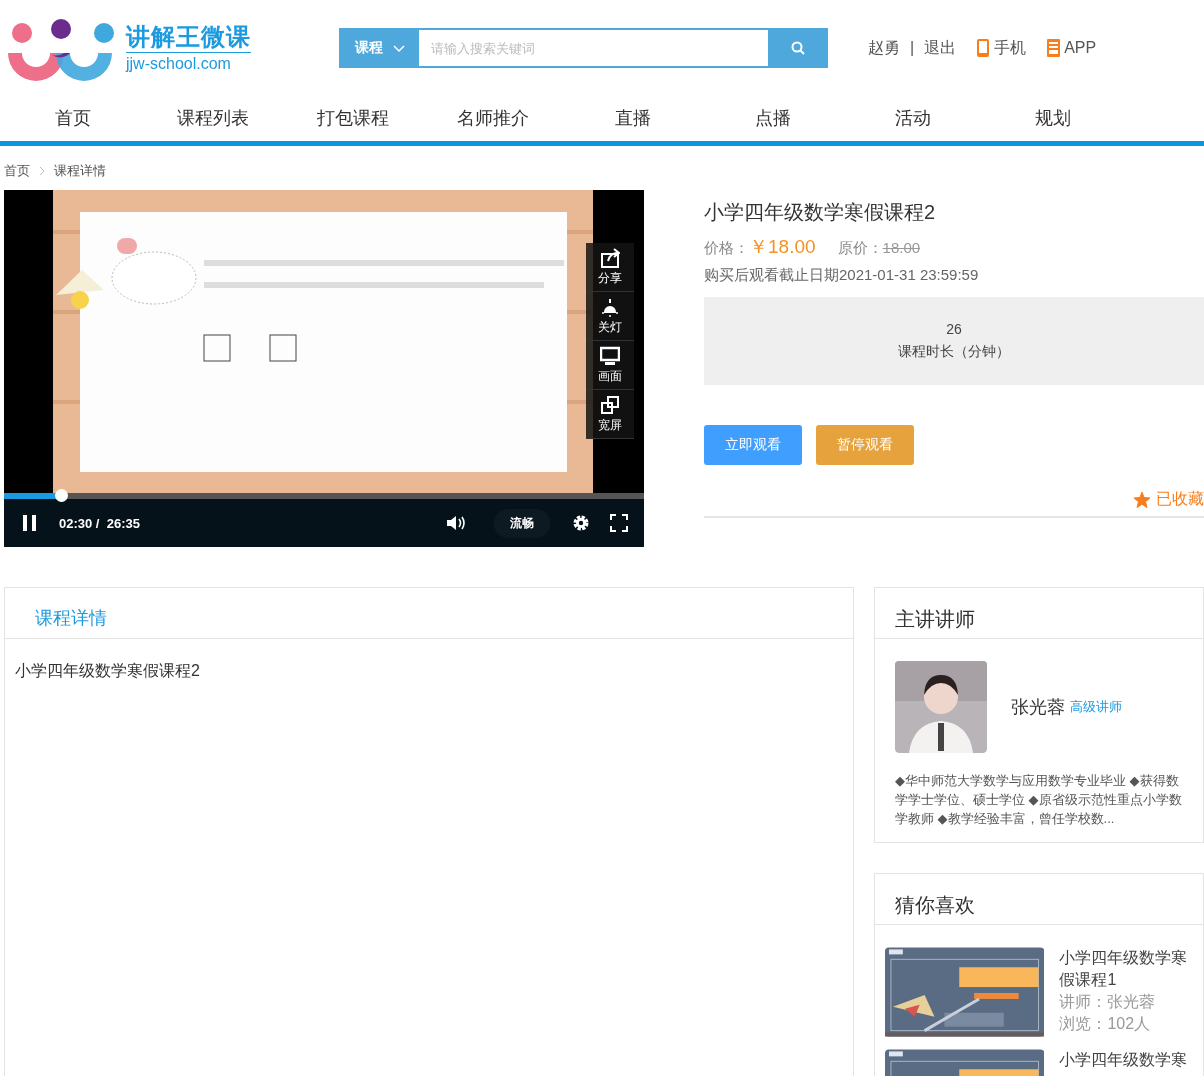  What do you see at coordinates (456, 523) in the screenshot?
I see `volume-icon` at bounding box center [456, 523].